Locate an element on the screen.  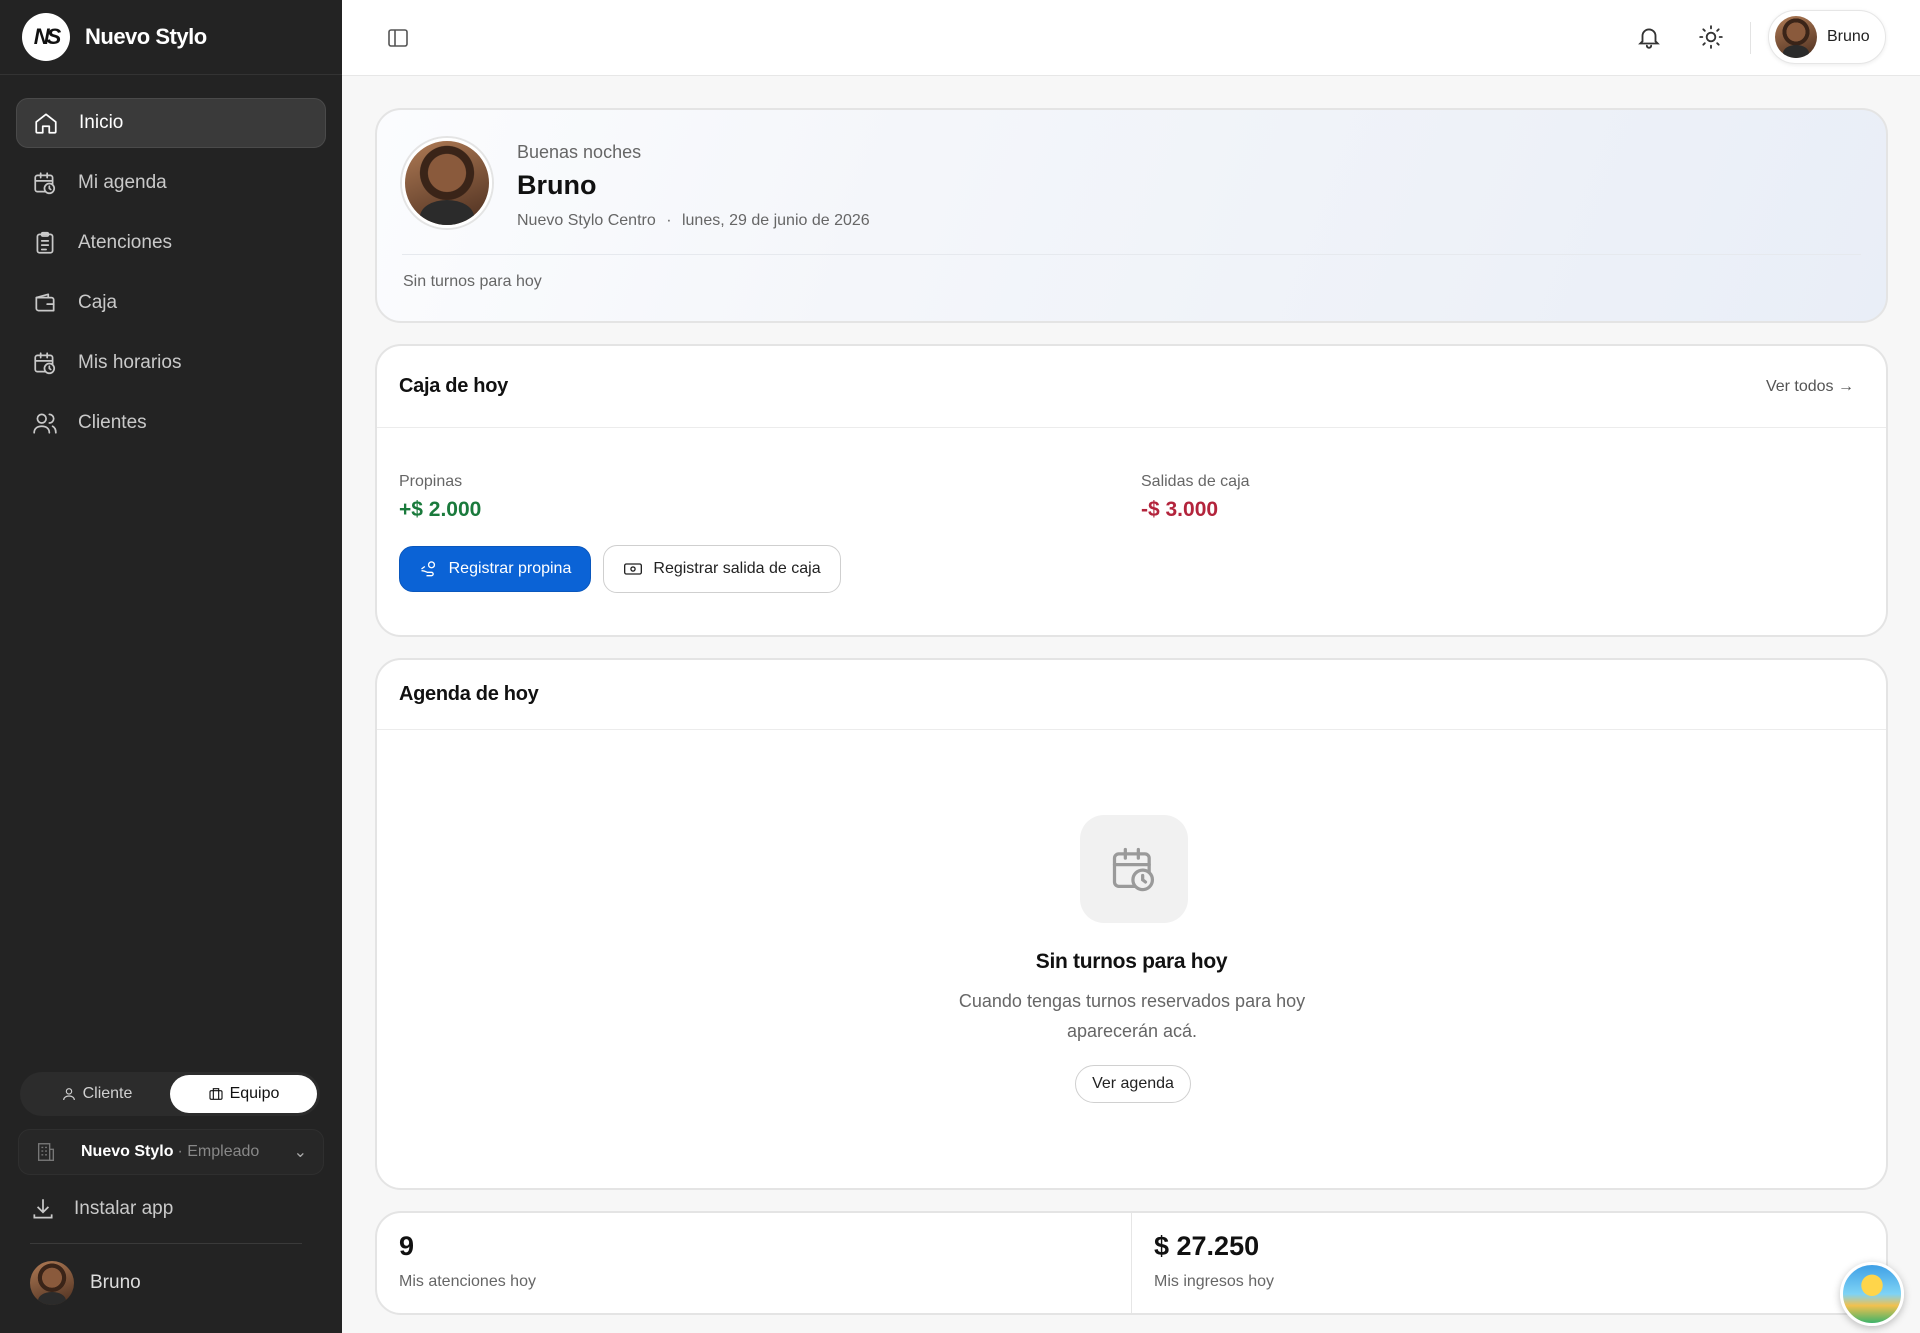
hand-coins-icon is located at coordinates (427, 569).